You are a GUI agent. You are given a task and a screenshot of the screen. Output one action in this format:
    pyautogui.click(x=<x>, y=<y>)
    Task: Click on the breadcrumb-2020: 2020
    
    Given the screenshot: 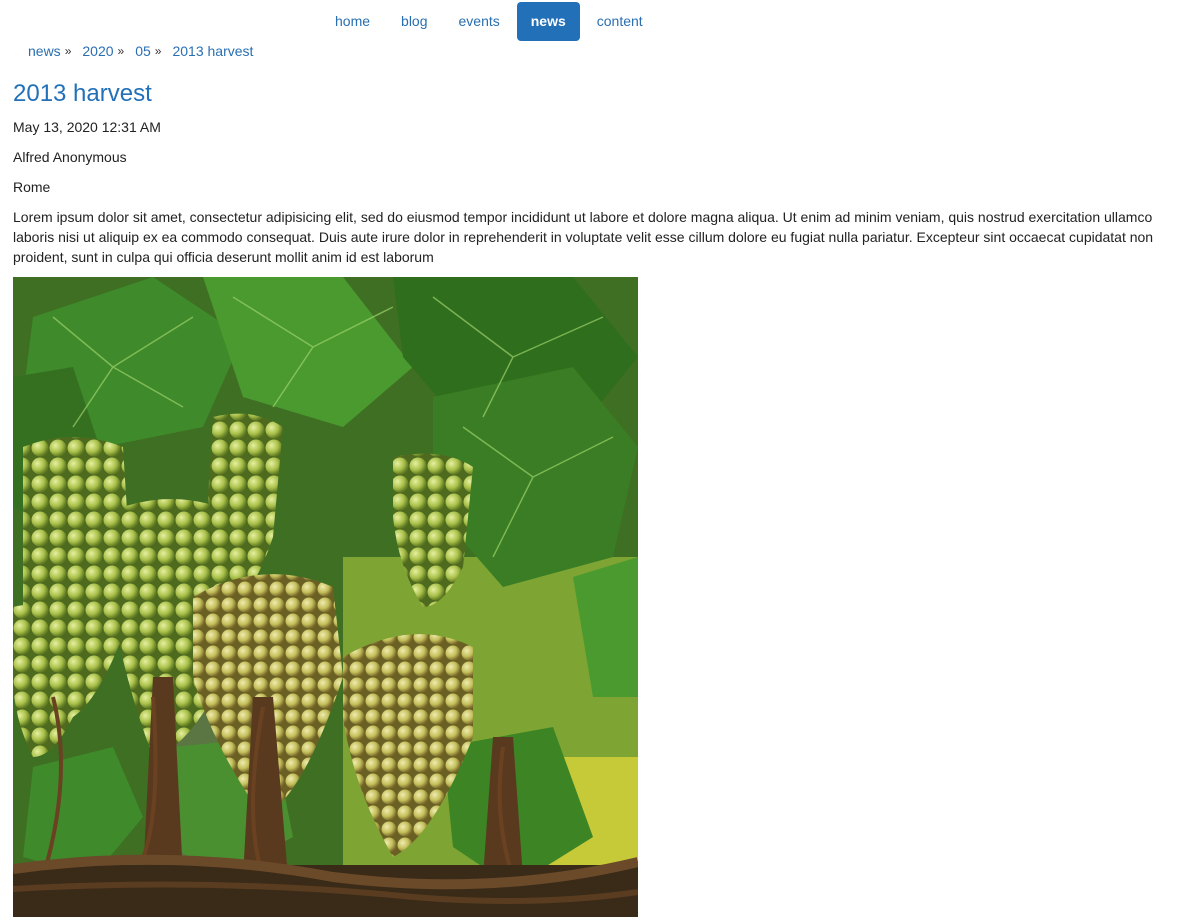 What is the action you would take?
    pyautogui.click(x=97, y=51)
    